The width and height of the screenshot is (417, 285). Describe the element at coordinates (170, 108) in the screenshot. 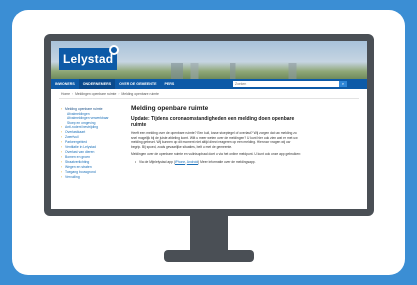

I see `page-title: Melding openbare ruimte` at that location.